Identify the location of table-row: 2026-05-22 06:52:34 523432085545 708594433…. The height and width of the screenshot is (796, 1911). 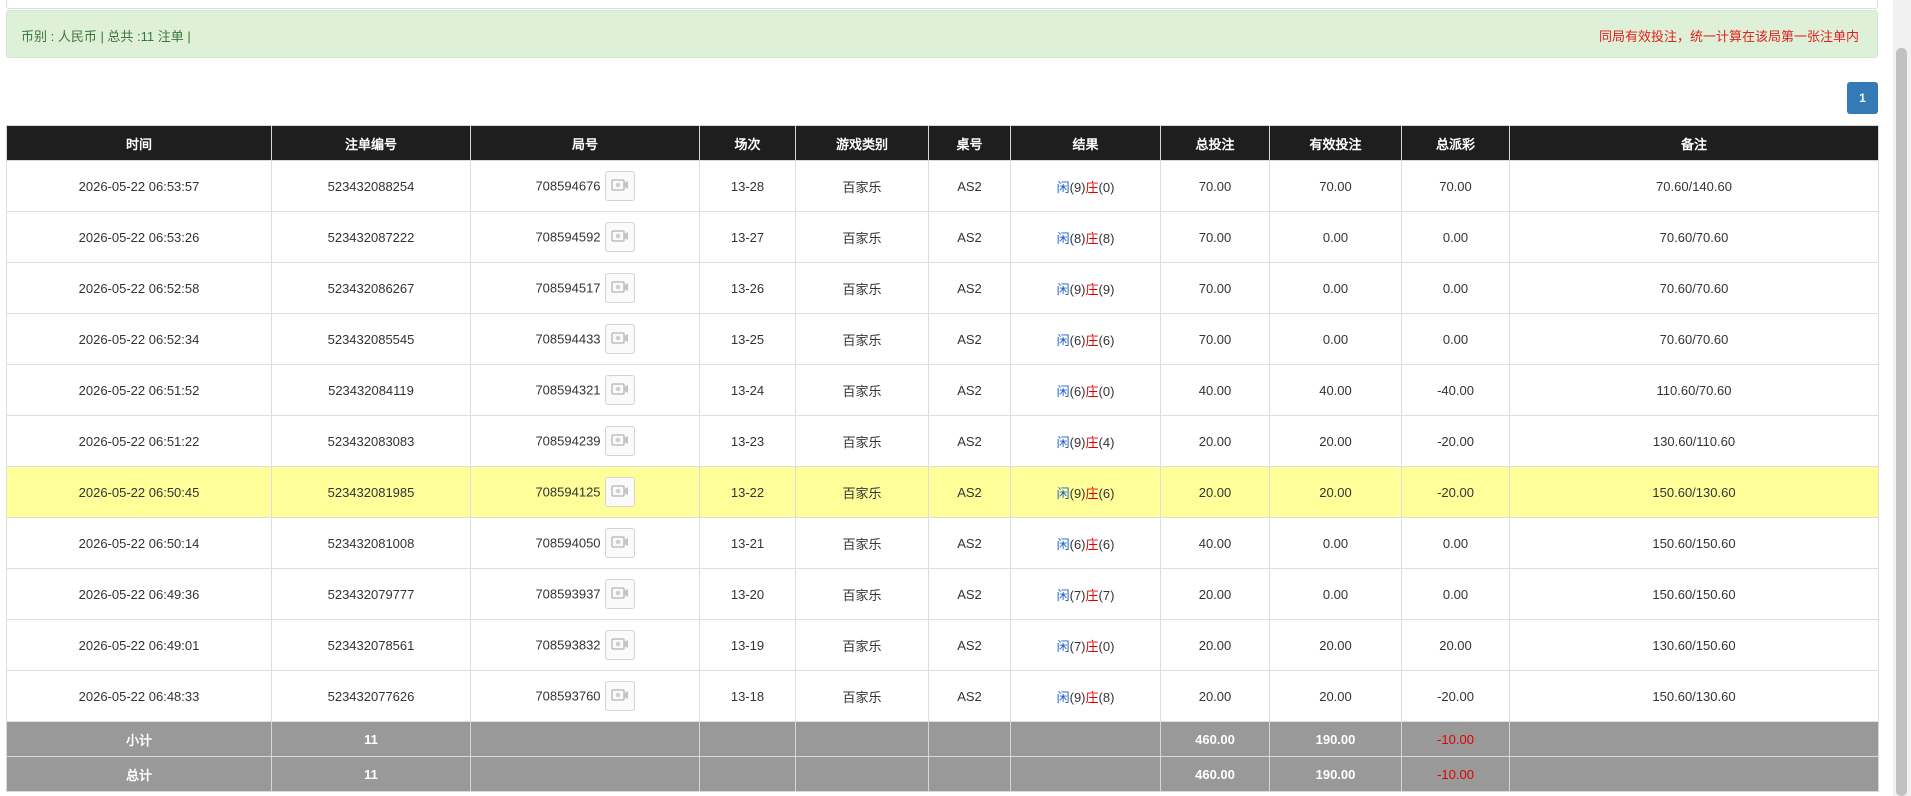
(942, 339).